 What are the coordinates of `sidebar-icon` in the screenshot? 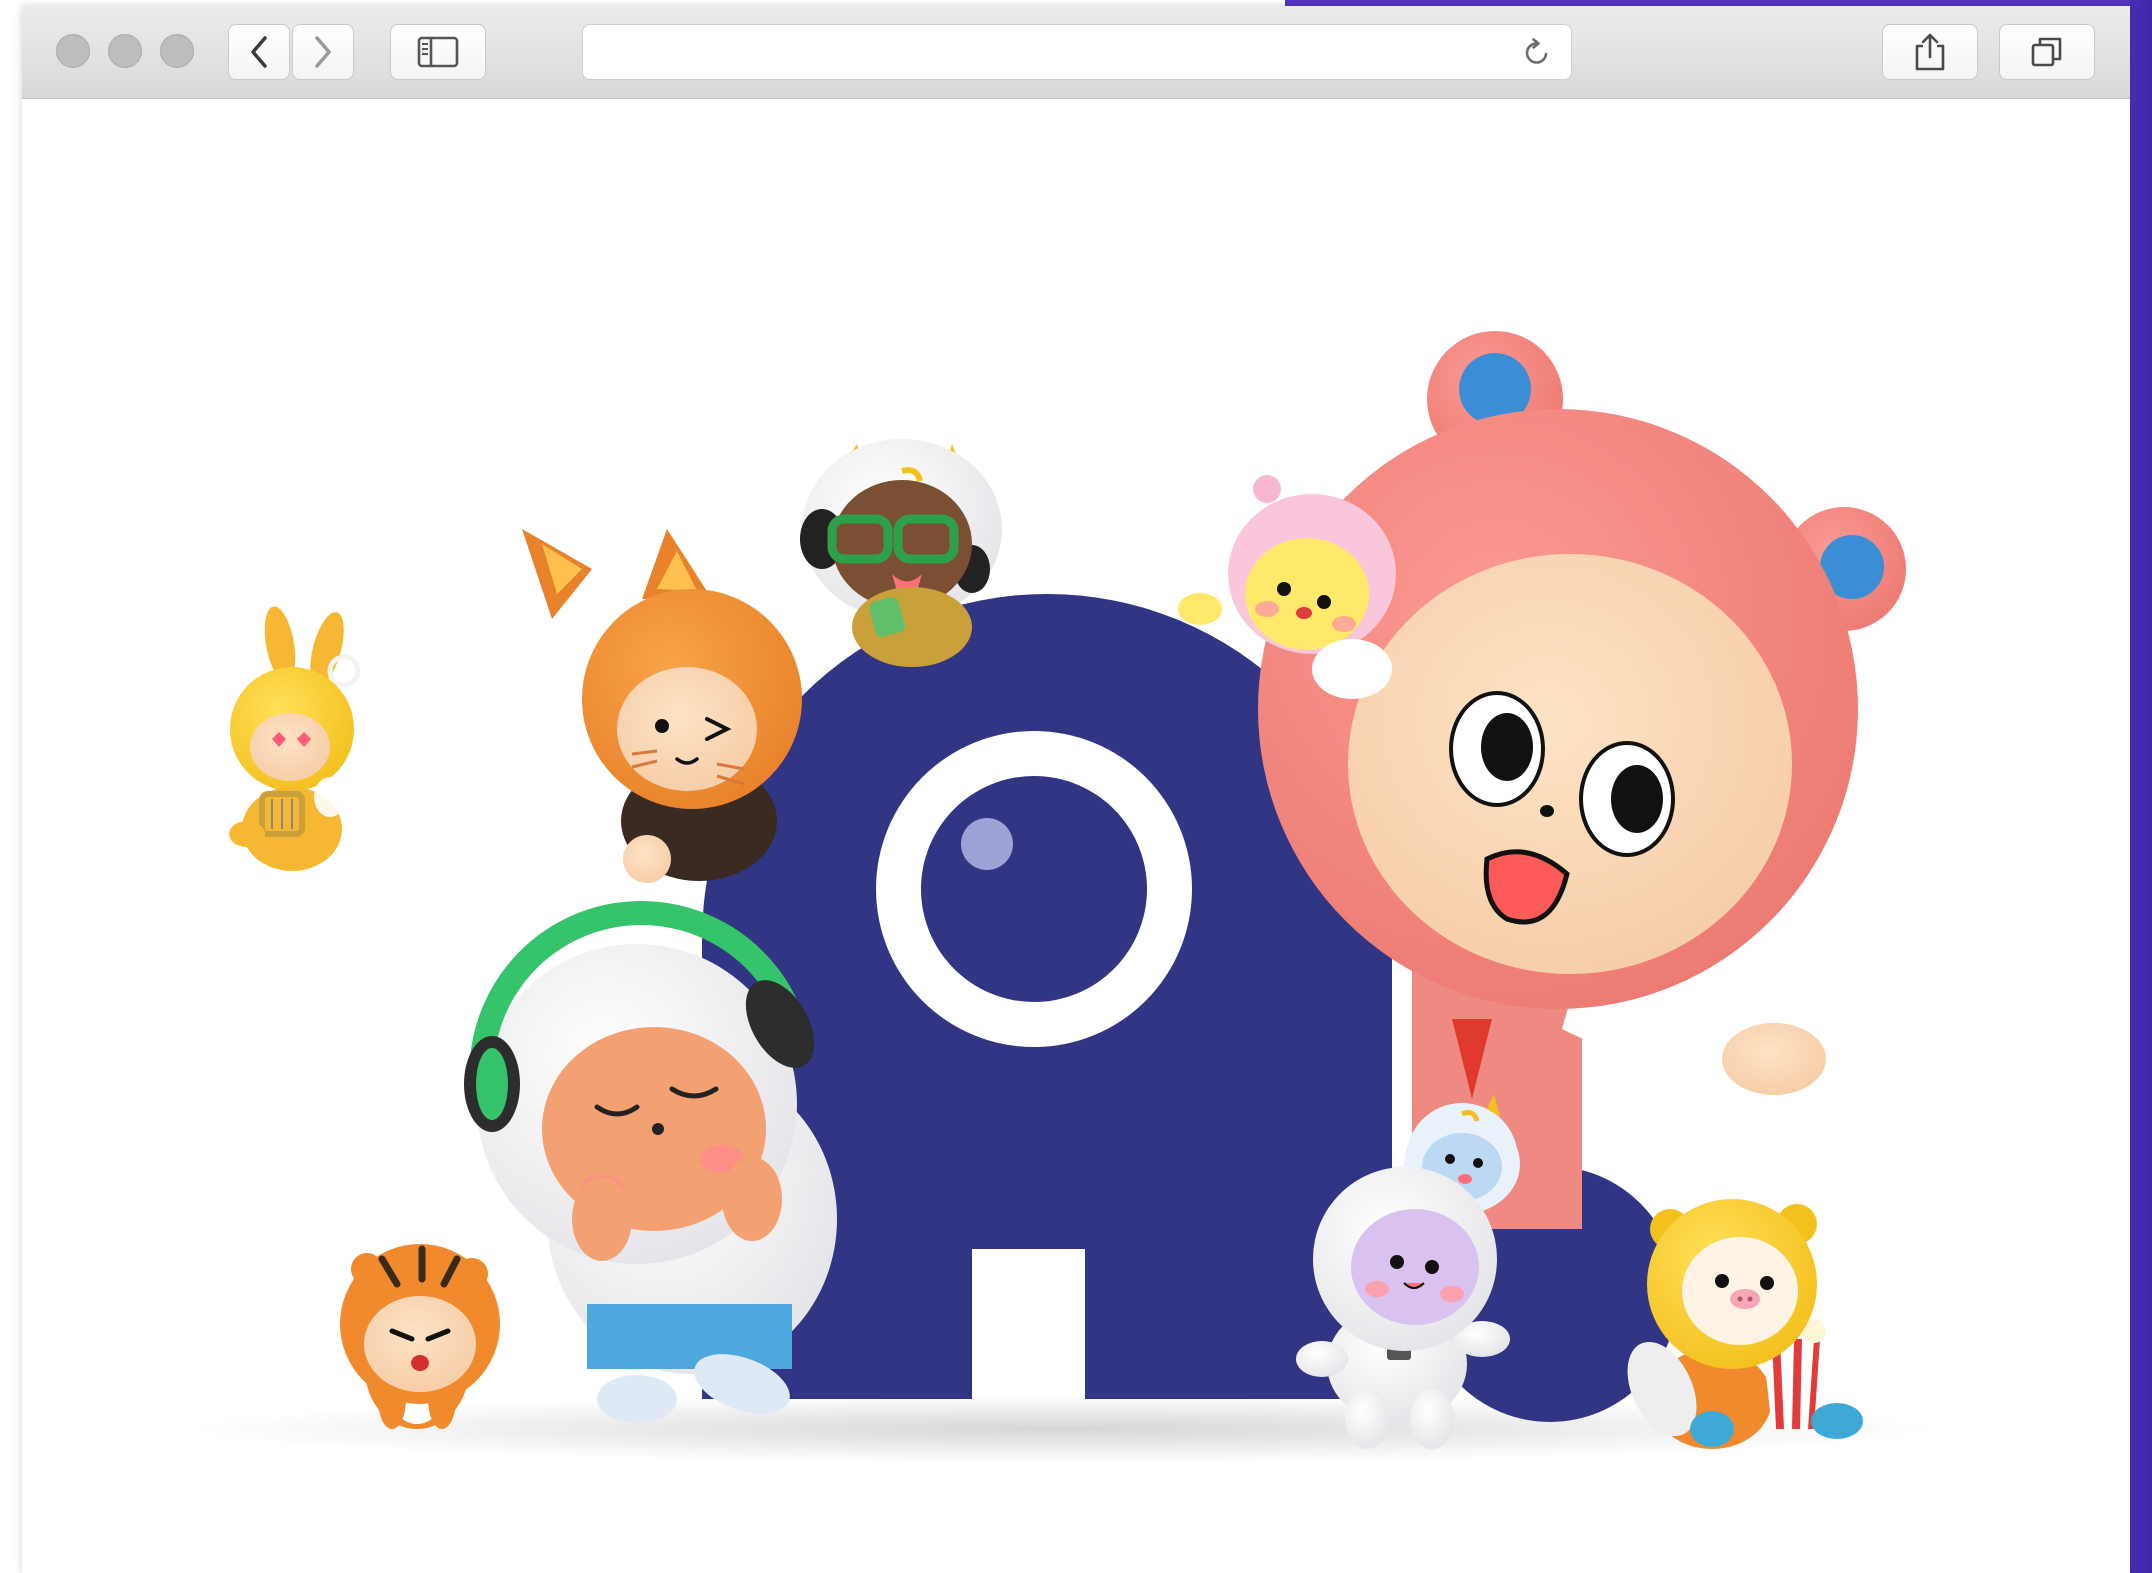 It's located at (438, 52).